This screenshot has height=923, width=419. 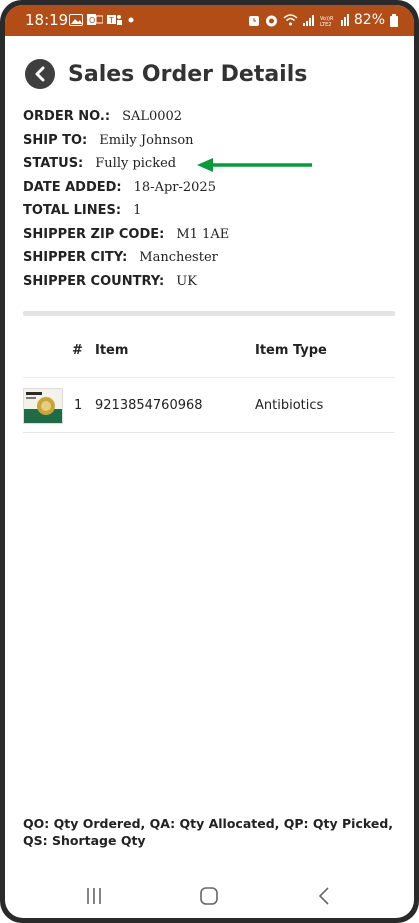 What do you see at coordinates (76, 19) in the screenshot?
I see `gallery-icon` at bounding box center [76, 19].